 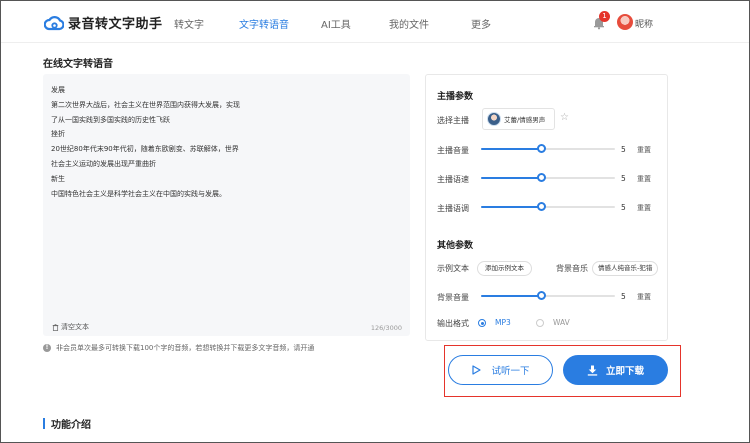 What do you see at coordinates (561, 322) in the screenshot?
I see `format-label-wav: WAV` at bounding box center [561, 322].